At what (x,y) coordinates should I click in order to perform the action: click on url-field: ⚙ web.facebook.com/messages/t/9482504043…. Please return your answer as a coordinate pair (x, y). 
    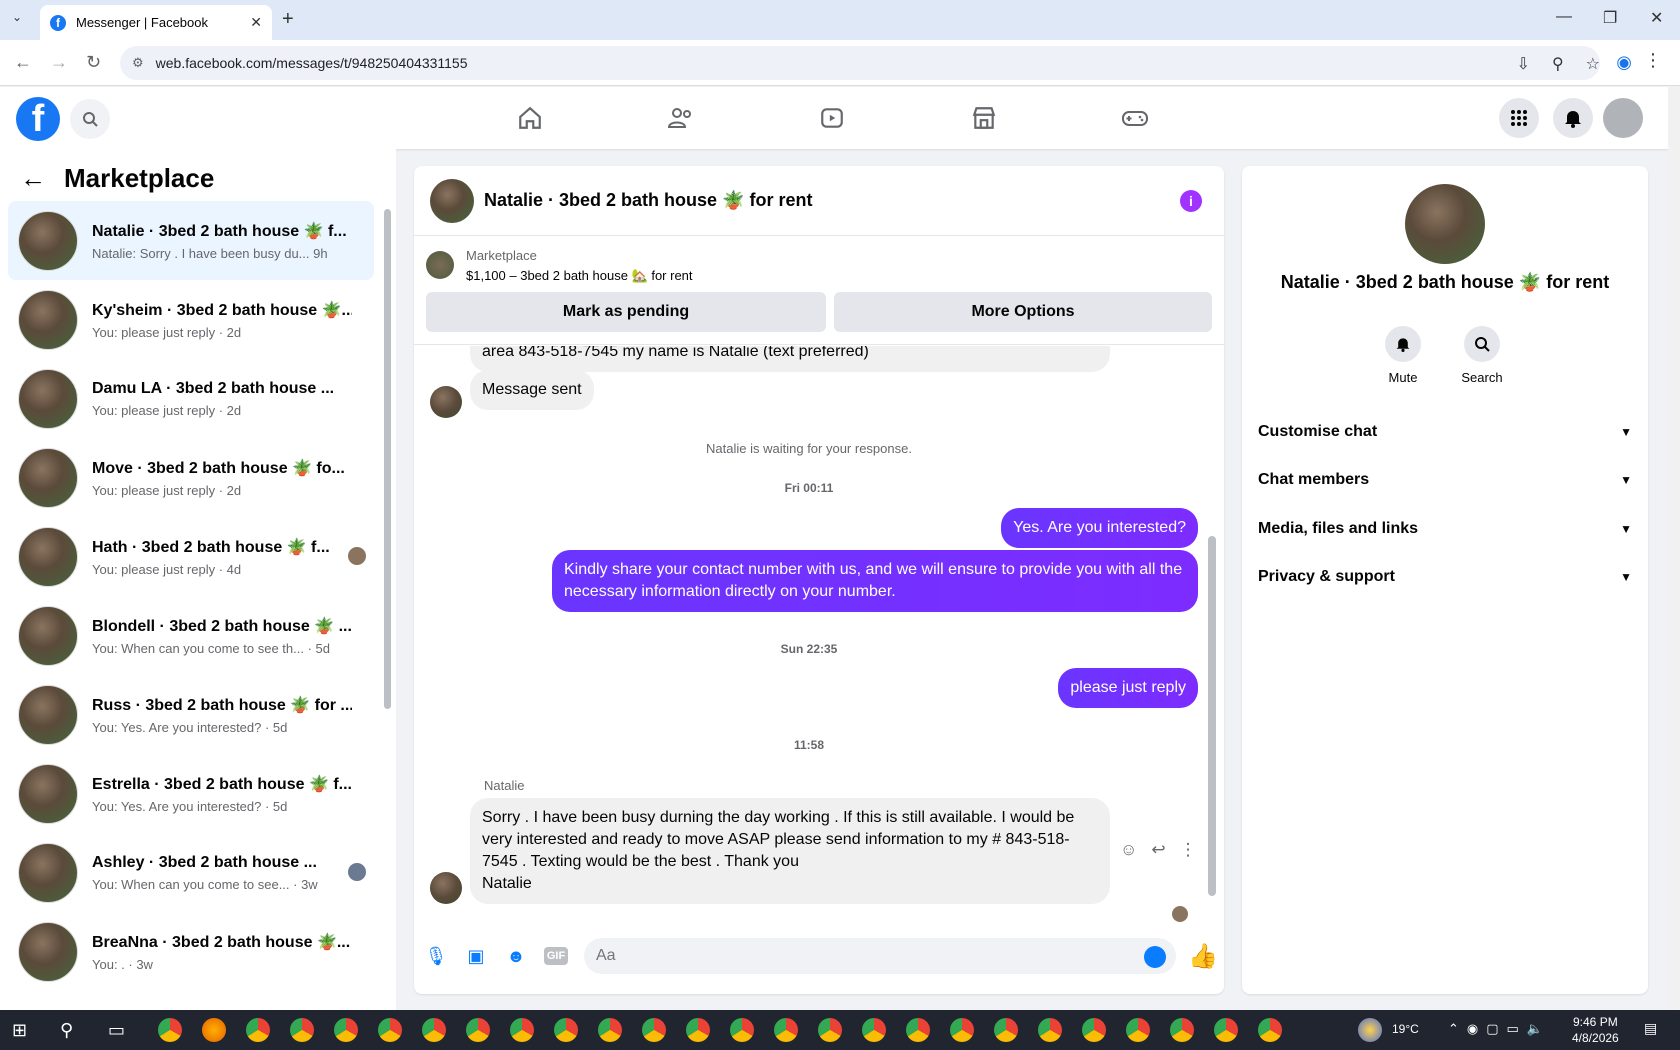
    Looking at the image, I should click on (860, 63).